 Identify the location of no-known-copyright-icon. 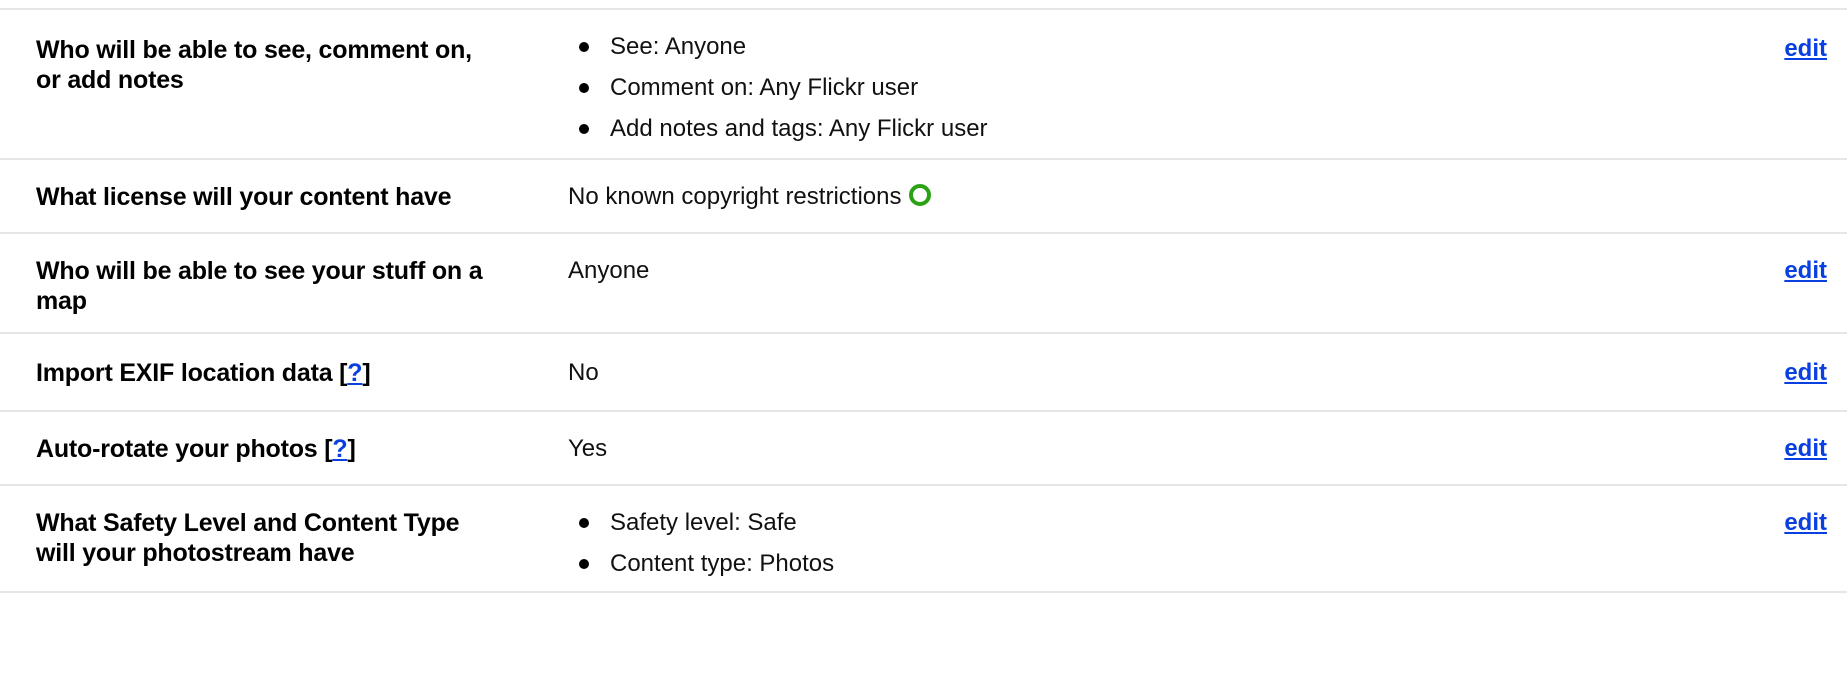
(920, 195).